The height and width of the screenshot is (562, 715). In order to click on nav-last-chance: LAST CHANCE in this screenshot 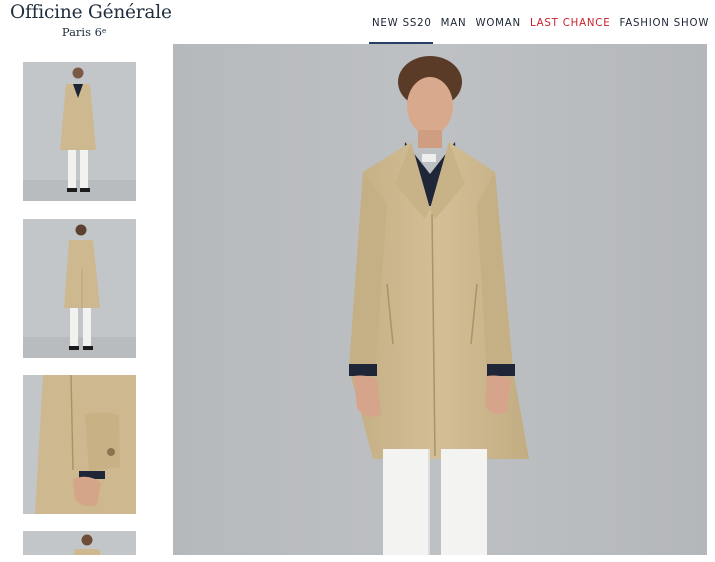, I will do `click(570, 24)`.